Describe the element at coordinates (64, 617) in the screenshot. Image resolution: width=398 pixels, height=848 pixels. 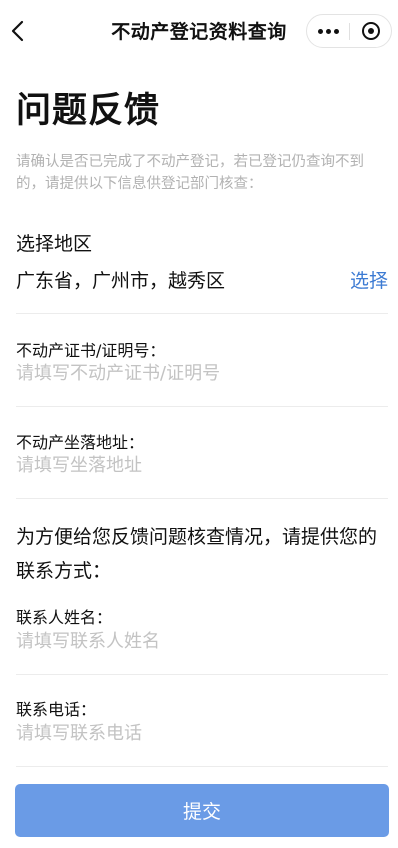
I see `contact-name-label: 联系人姓名：` at that location.